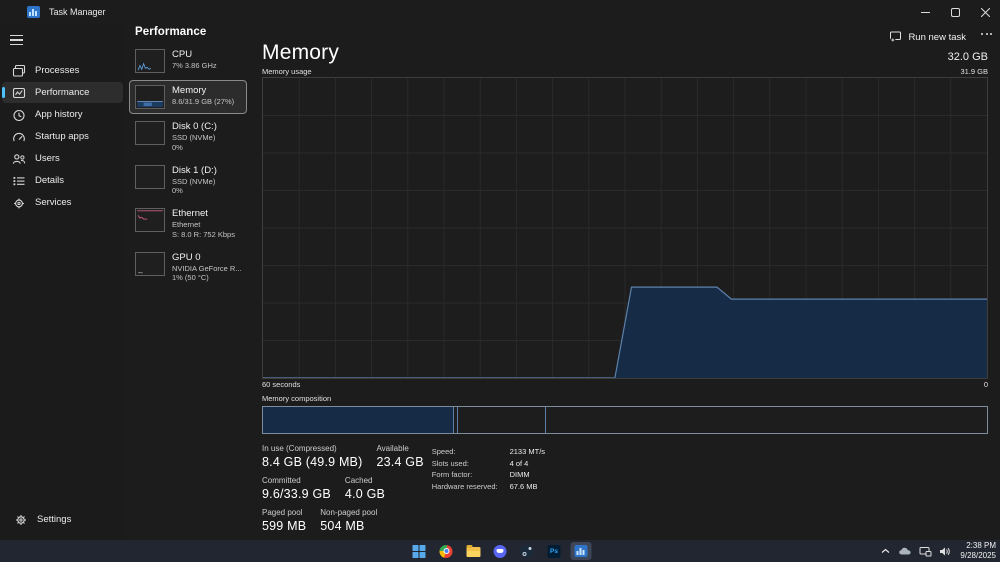 Image resolution: width=1000 pixels, height=562 pixels. What do you see at coordinates (450, 463) in the screenshot?
I see `stat-slots-label: Slots used:` at bounding box center [450, 463].